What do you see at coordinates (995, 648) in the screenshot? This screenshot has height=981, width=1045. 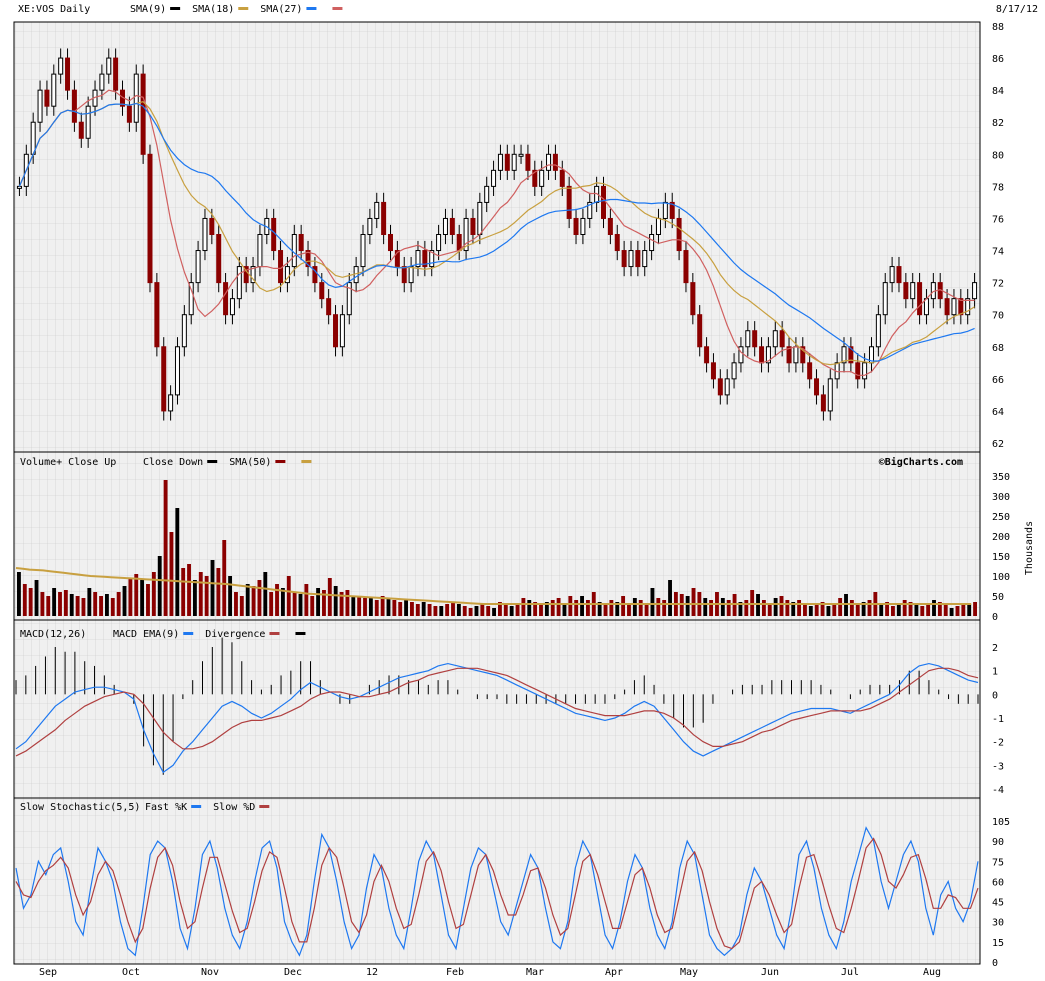 I see `y-tick-label: 2` at bounding box center [995, 648].